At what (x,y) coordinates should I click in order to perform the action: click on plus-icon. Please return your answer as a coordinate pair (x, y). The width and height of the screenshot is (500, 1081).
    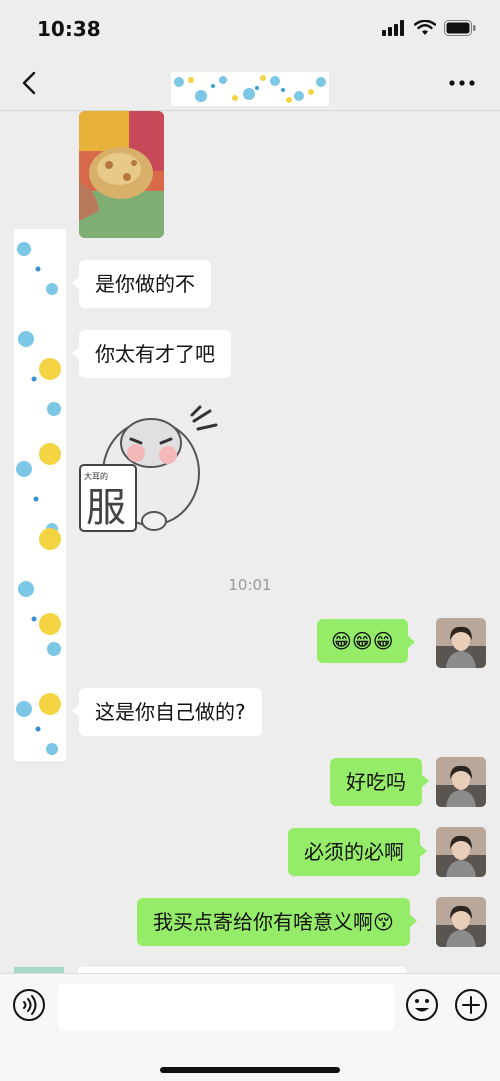
    Looking at the image, I should click on (471, 1005).